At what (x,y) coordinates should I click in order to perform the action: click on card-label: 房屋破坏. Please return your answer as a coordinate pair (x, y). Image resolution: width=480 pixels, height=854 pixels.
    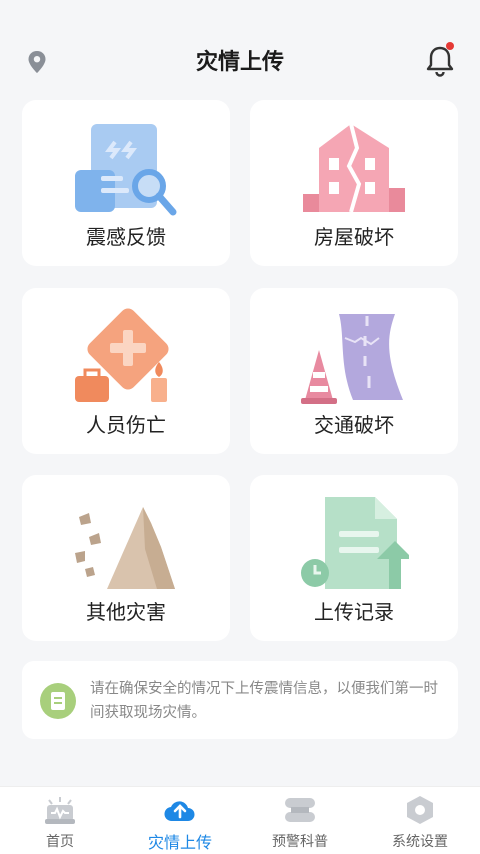
    Looking at the image, I should click on (354, 237).